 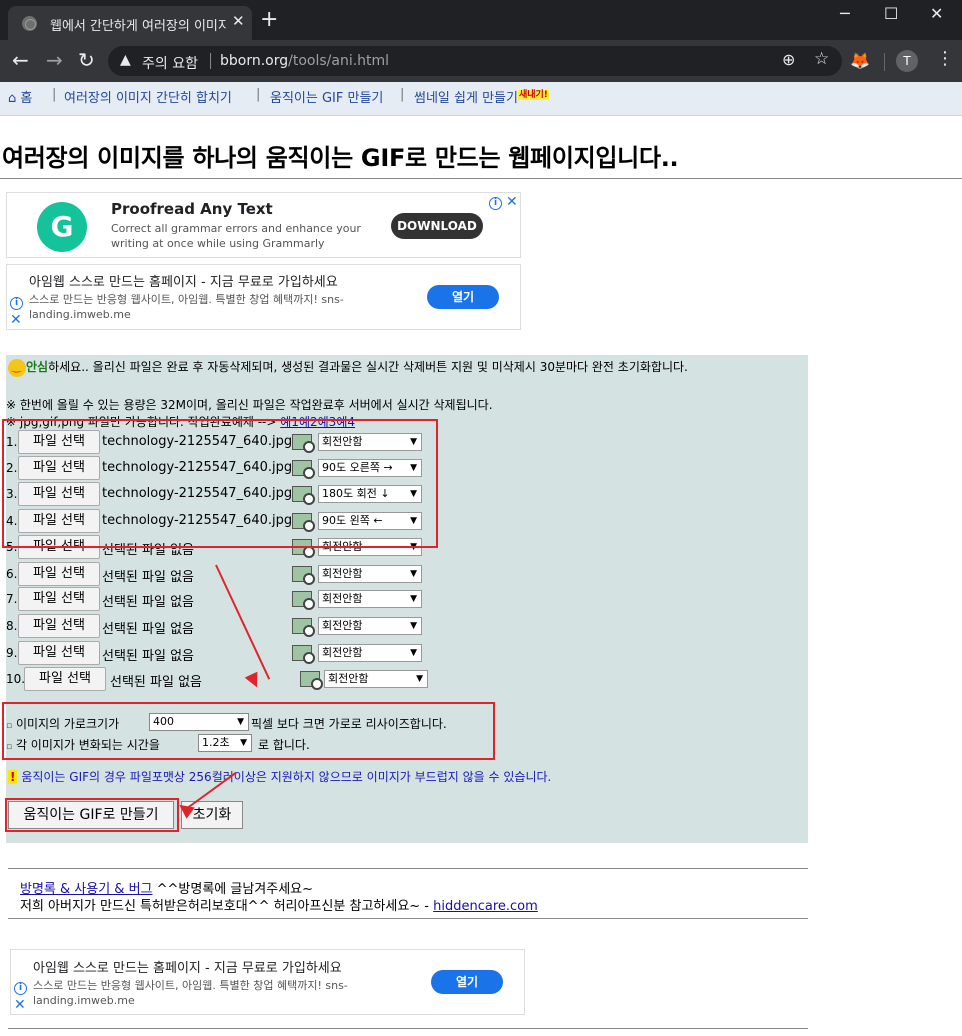 I want to click on close-tab-icon: ✕, so click(x=238, y=21).